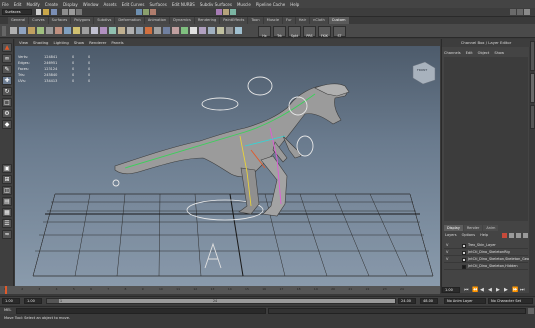  Describe the element at coordinates (97, 42) in the screenshot. I see `viewport-menu-item: Renderer` at that location.